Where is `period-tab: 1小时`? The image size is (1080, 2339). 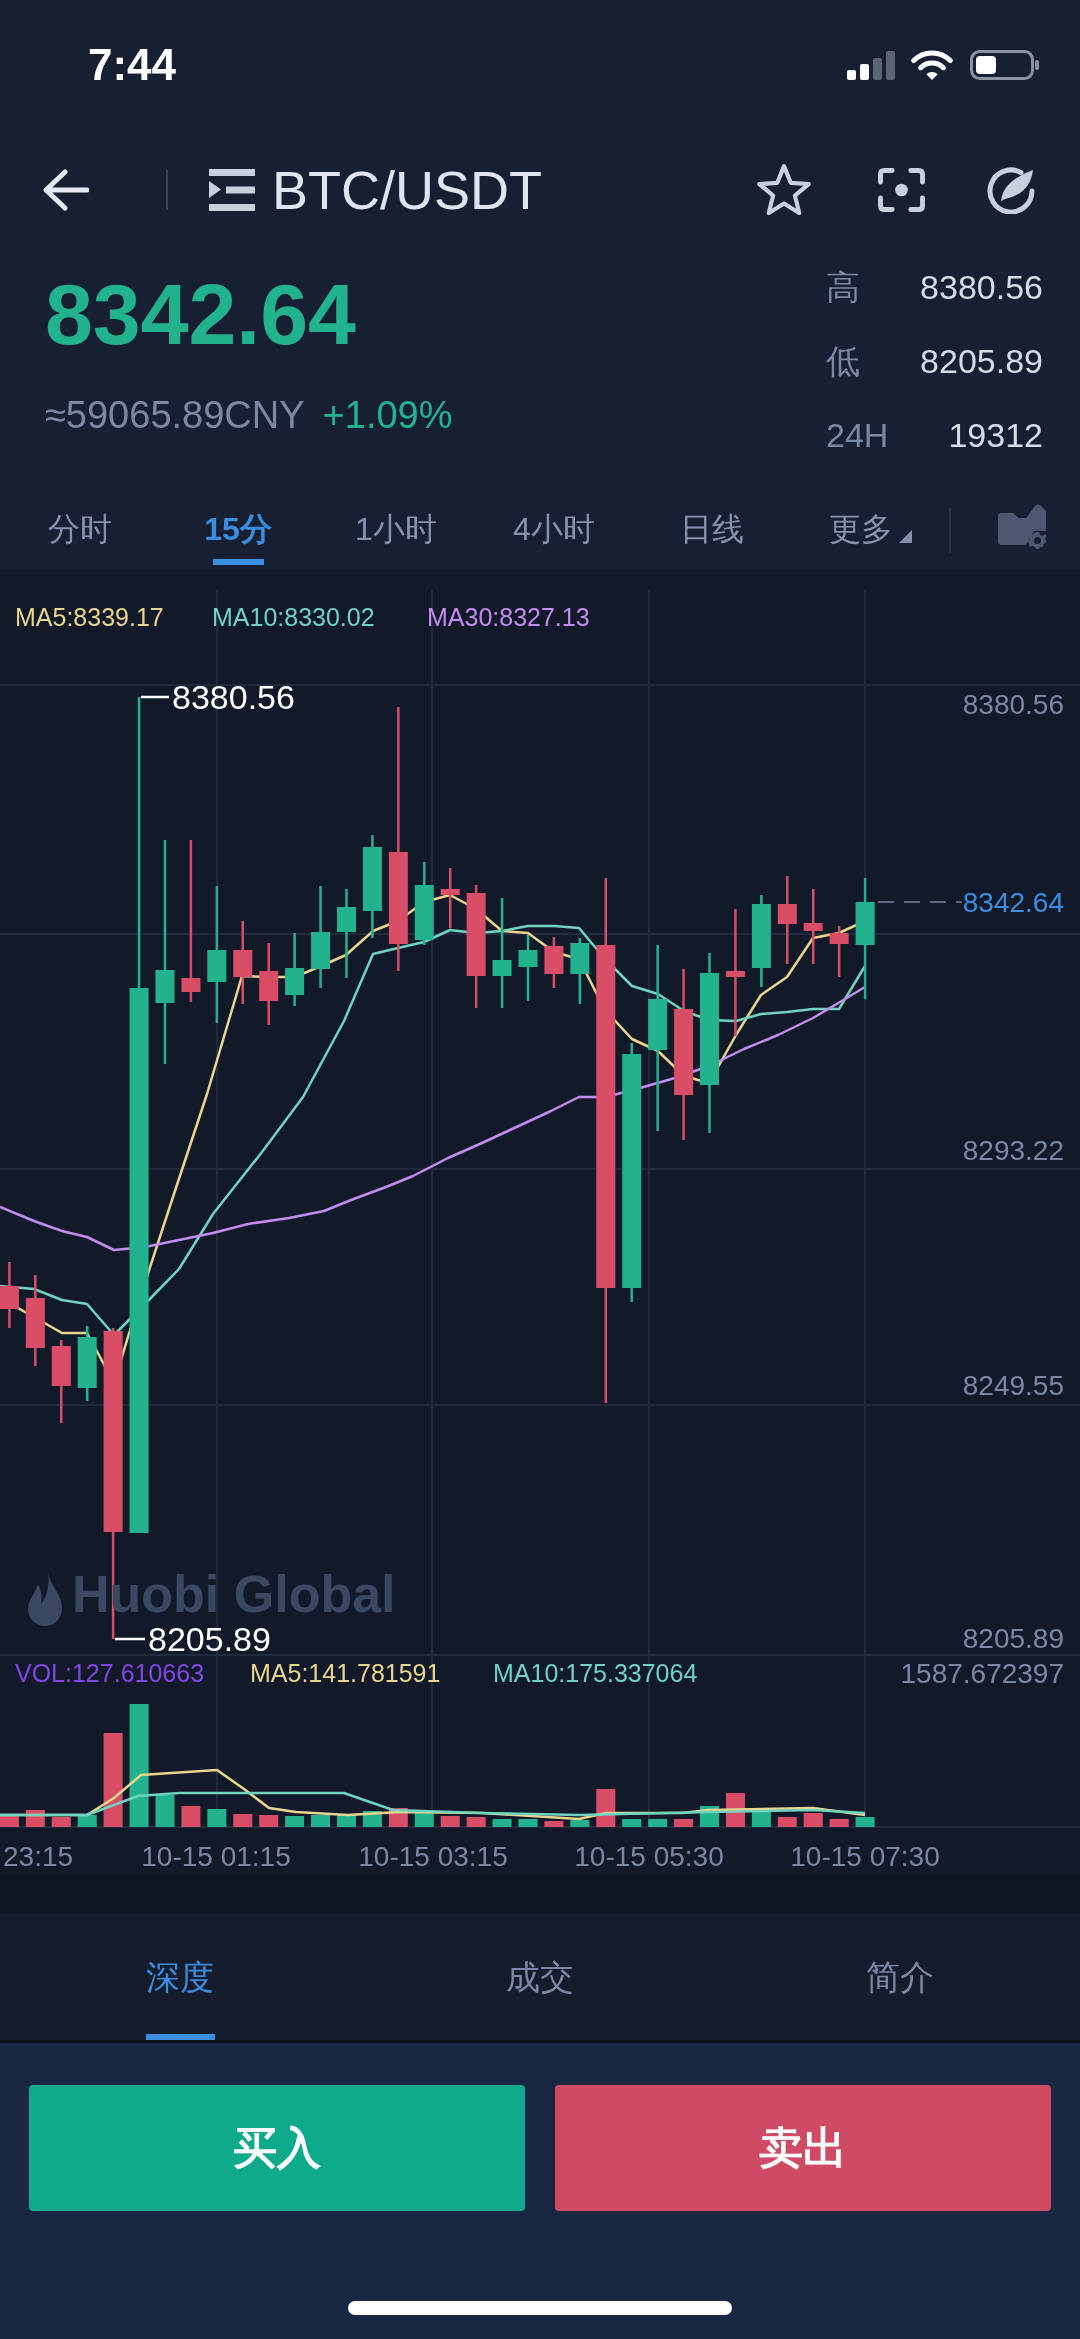
period-tab: 1小时 is located at coordinates (396, 530).